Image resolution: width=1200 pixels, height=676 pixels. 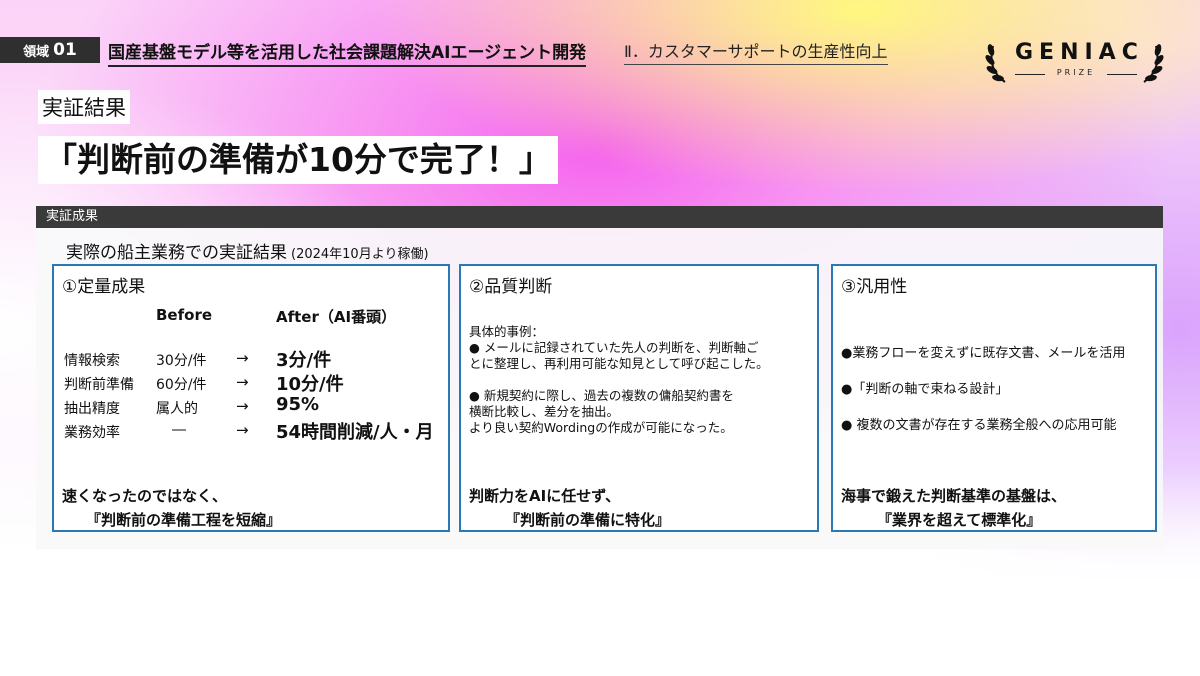 I want to click on case-line: とに整理し、再利用可能な知見として呼び起こした。, so click(x=619, y=363).